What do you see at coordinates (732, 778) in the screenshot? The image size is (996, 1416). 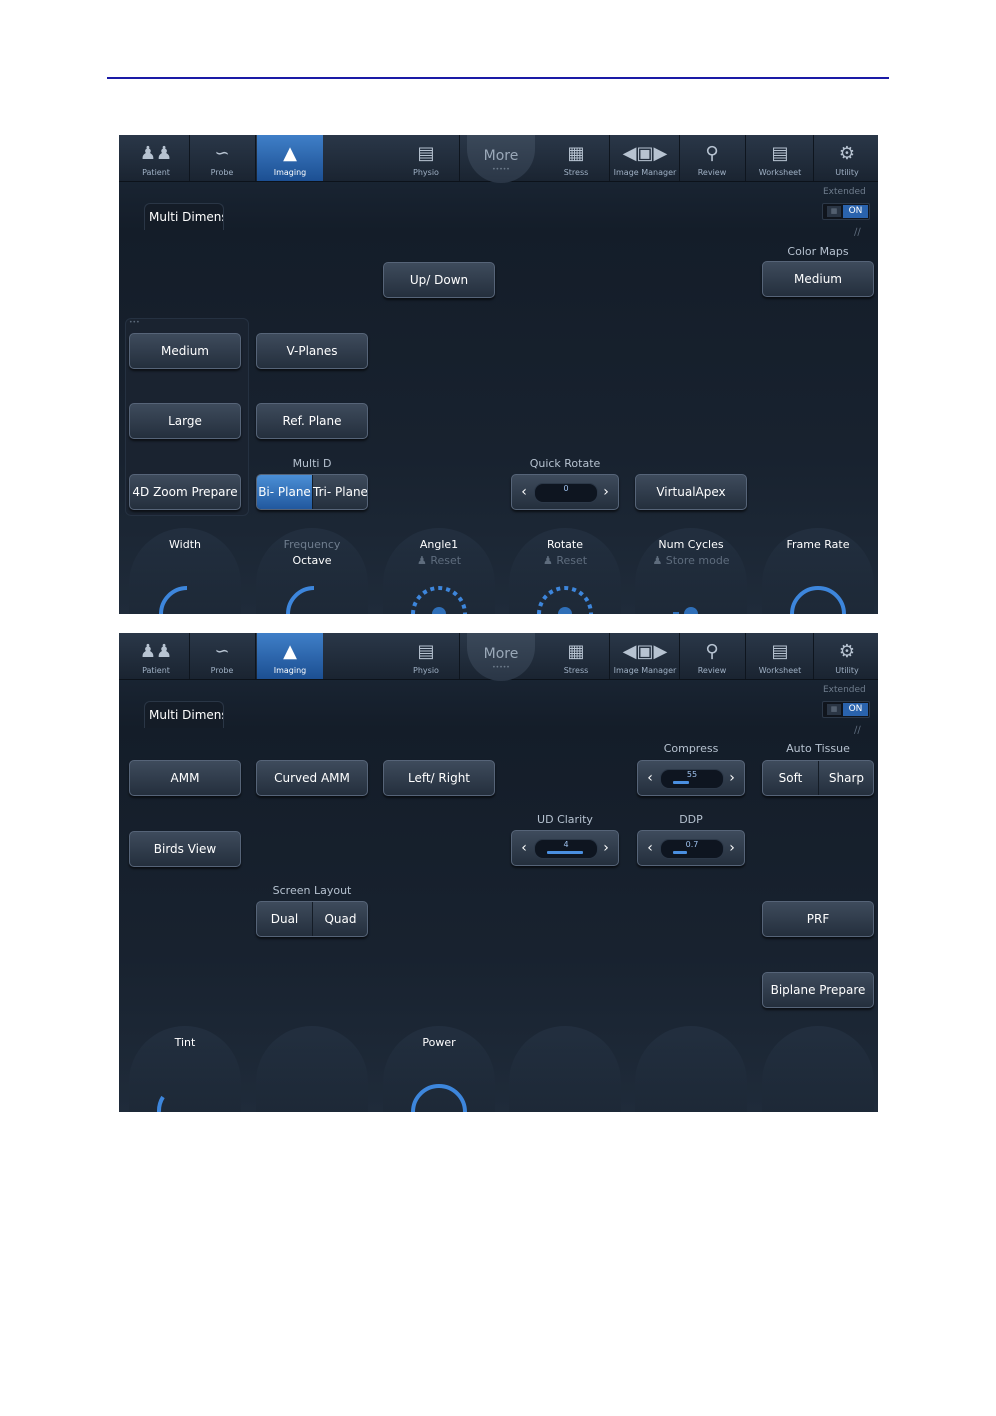 I see `compress-increase-icon: ›` at bounding box center [732, 778].